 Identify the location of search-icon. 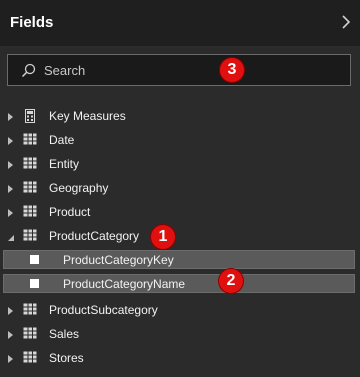
(29, 71).